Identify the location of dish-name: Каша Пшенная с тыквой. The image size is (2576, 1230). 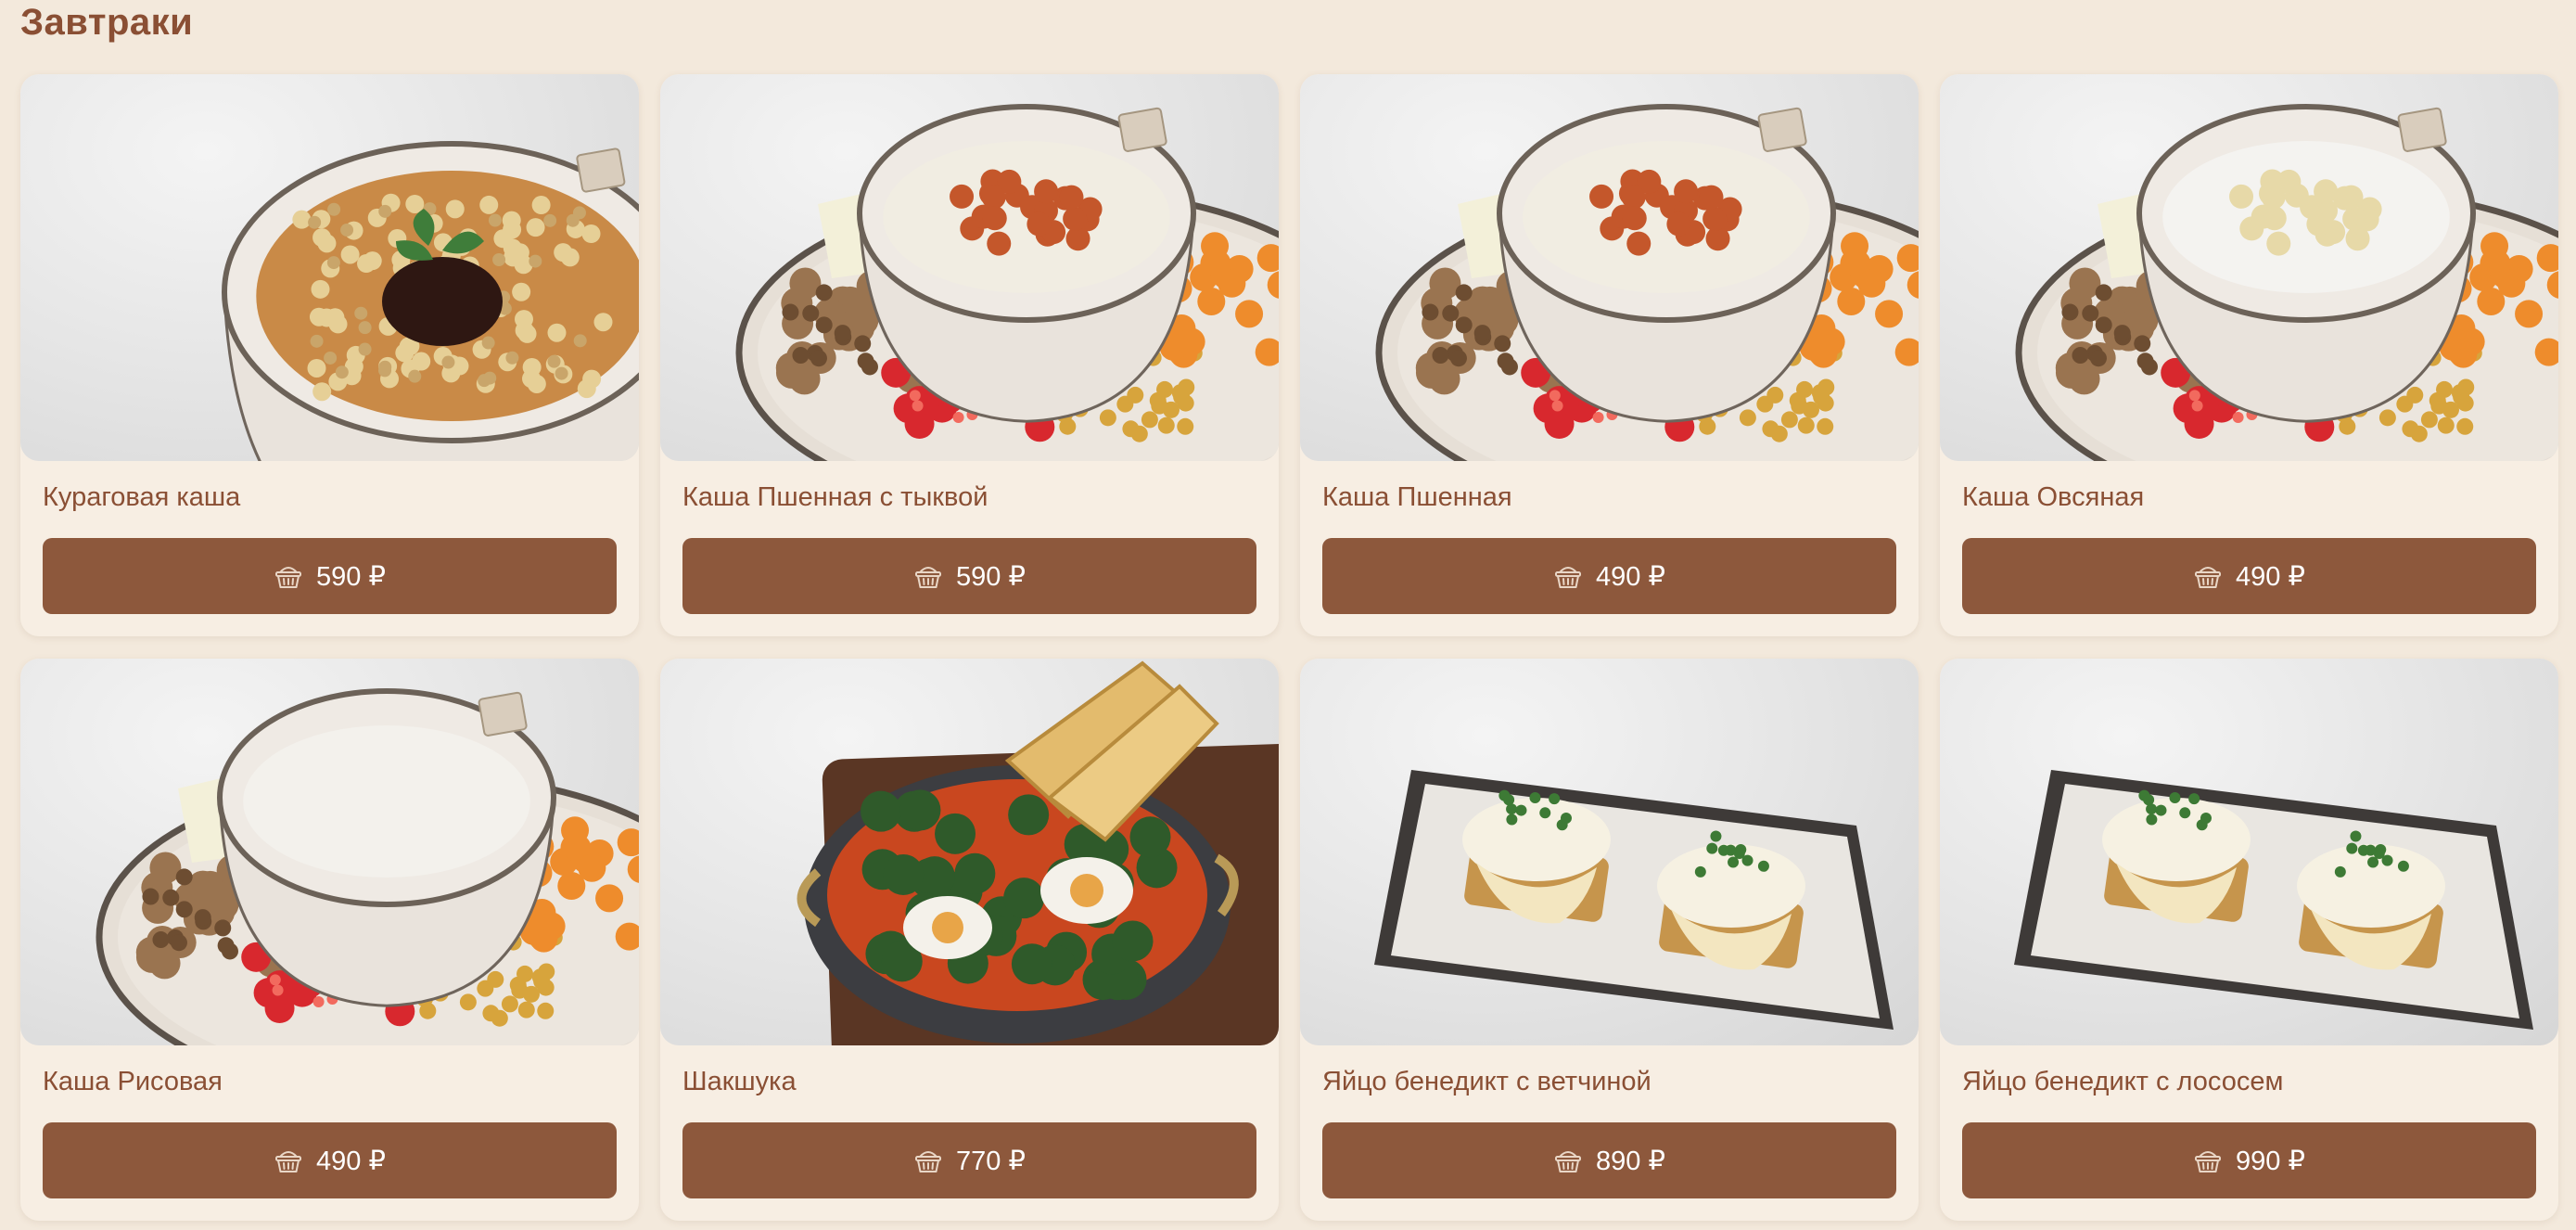
(835, 497).